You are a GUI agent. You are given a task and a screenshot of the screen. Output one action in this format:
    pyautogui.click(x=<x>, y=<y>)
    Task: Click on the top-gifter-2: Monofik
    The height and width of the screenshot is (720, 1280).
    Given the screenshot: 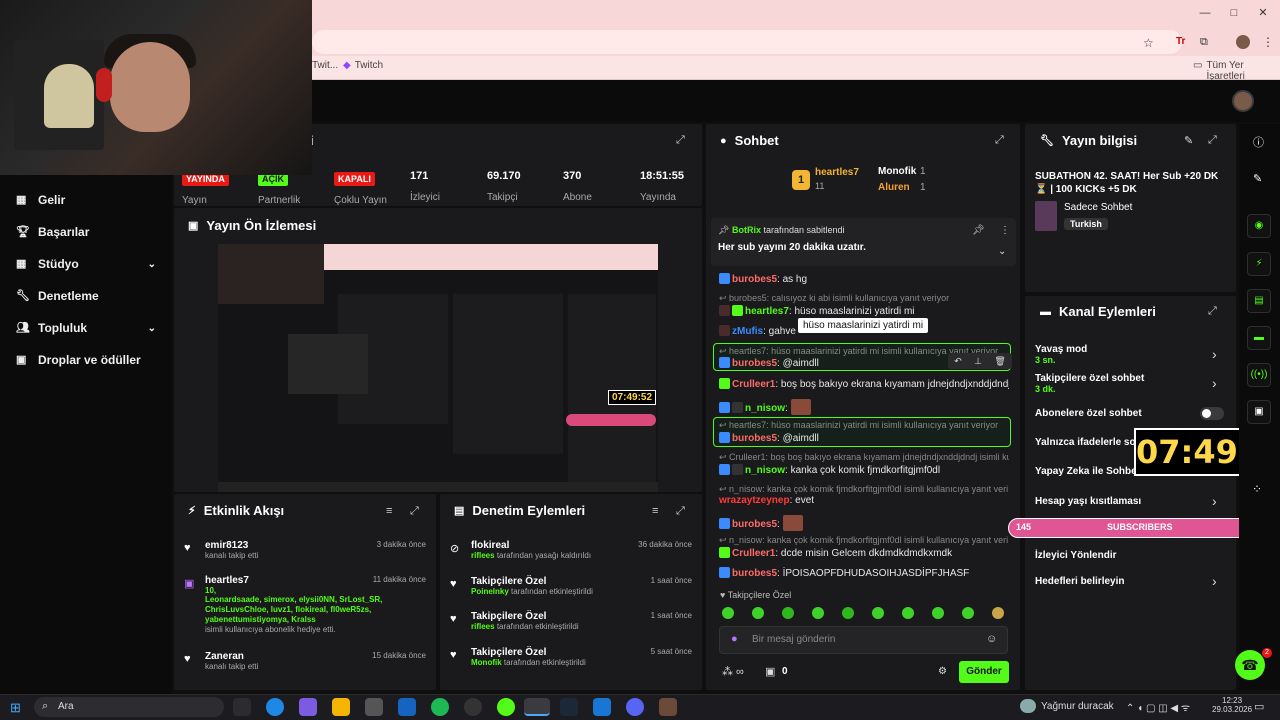 What is the action you would take?
    pyautogui.click(x=897, y=171)
    